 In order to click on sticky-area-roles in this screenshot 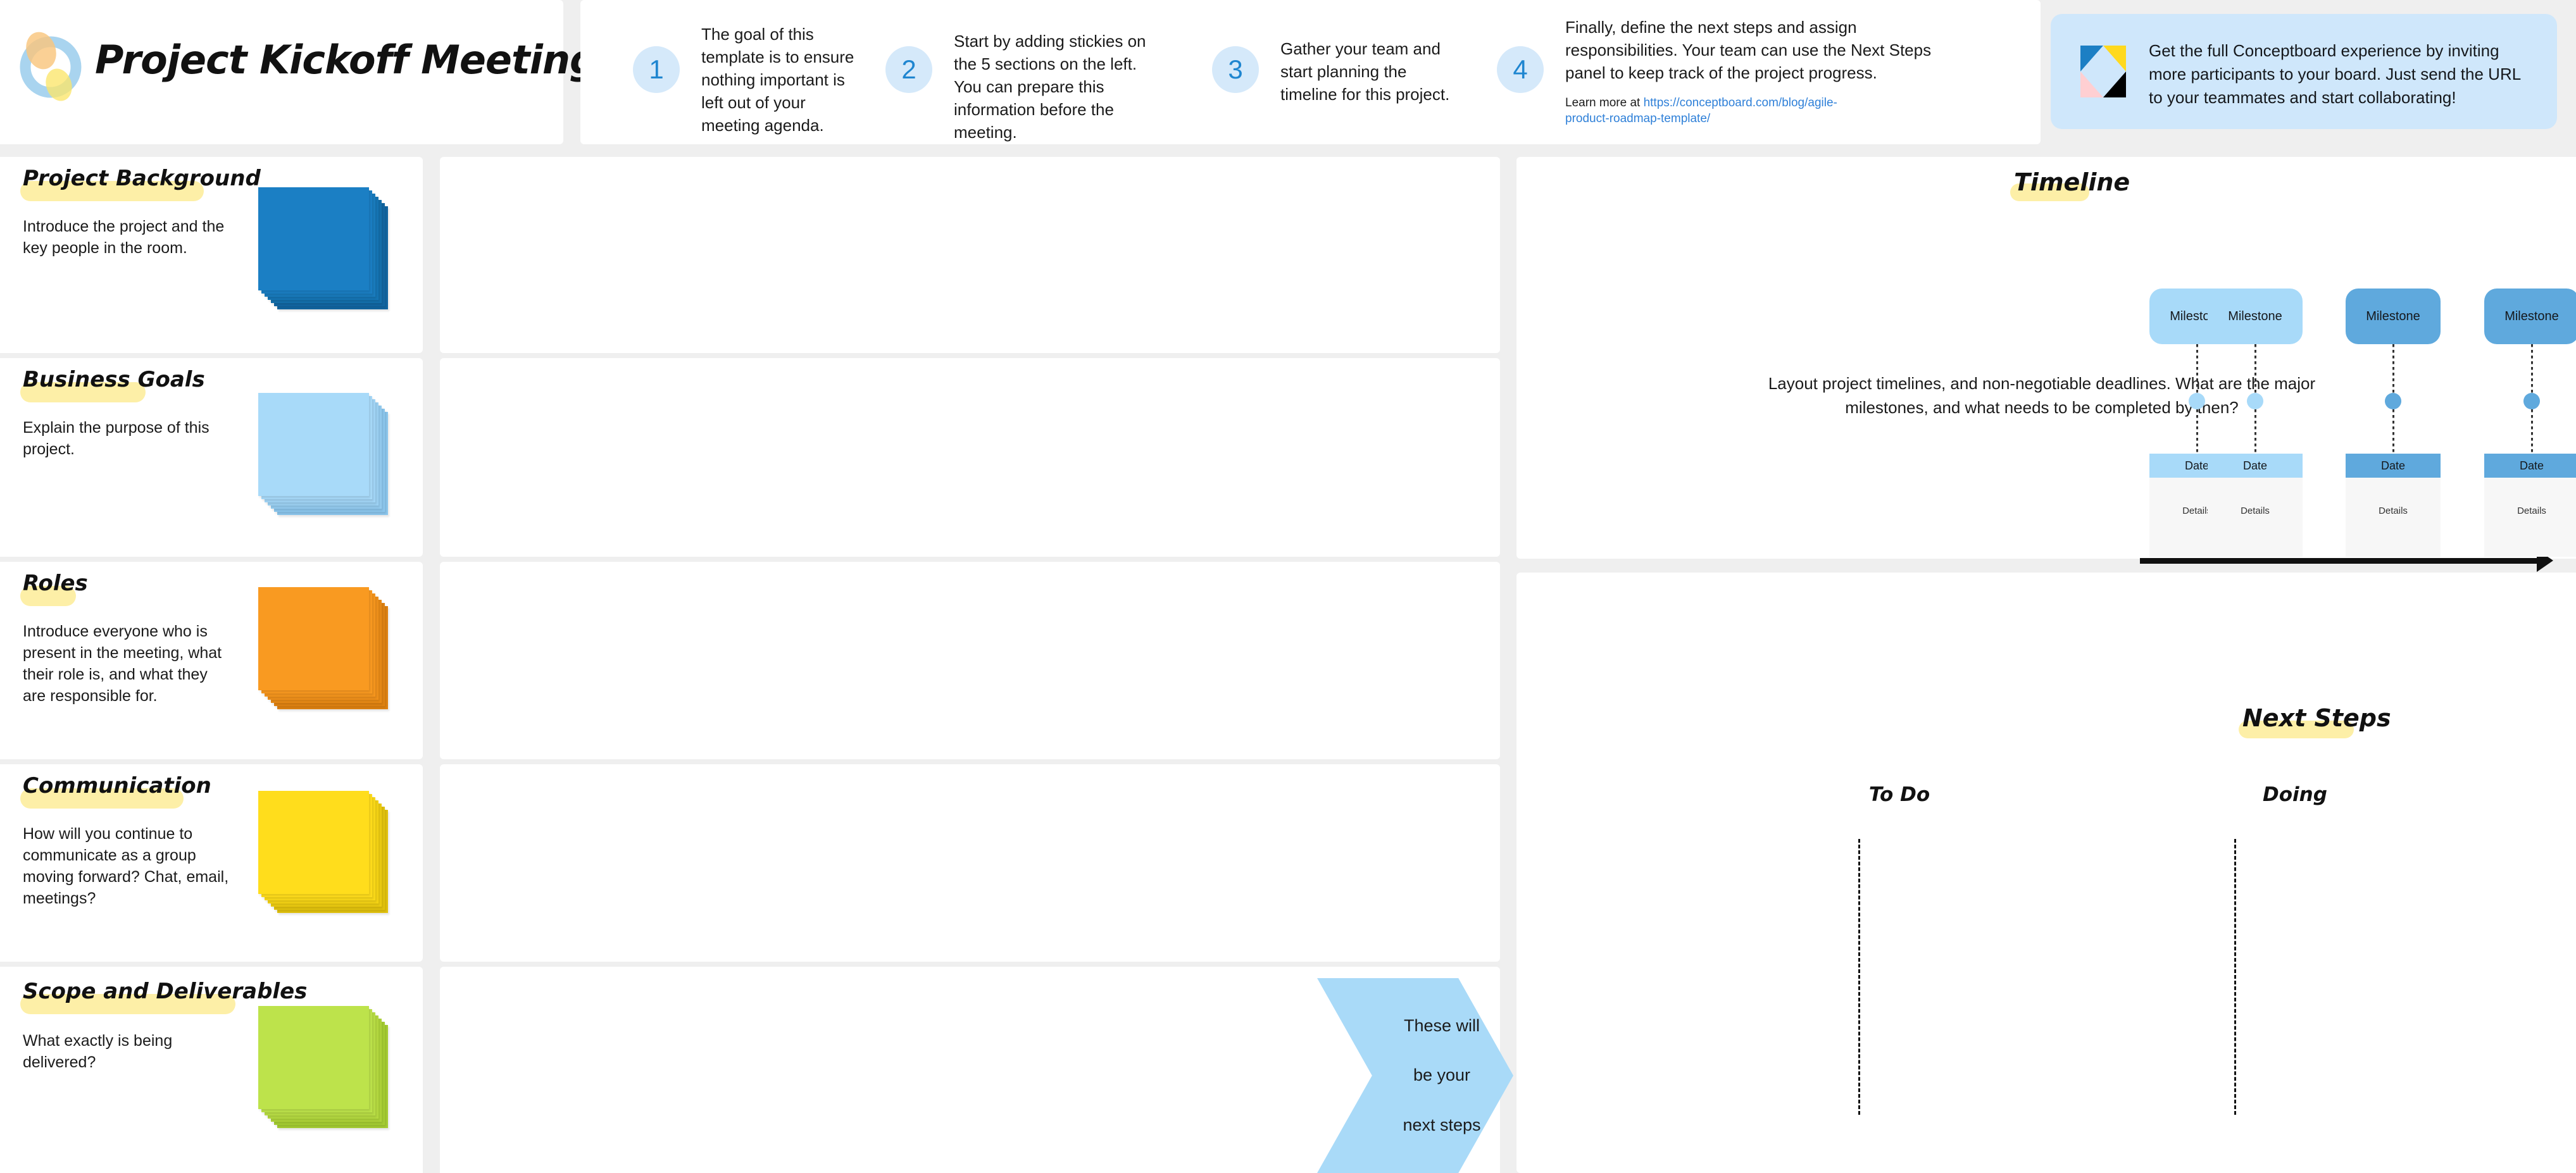, I will do `click(970, 660)`.